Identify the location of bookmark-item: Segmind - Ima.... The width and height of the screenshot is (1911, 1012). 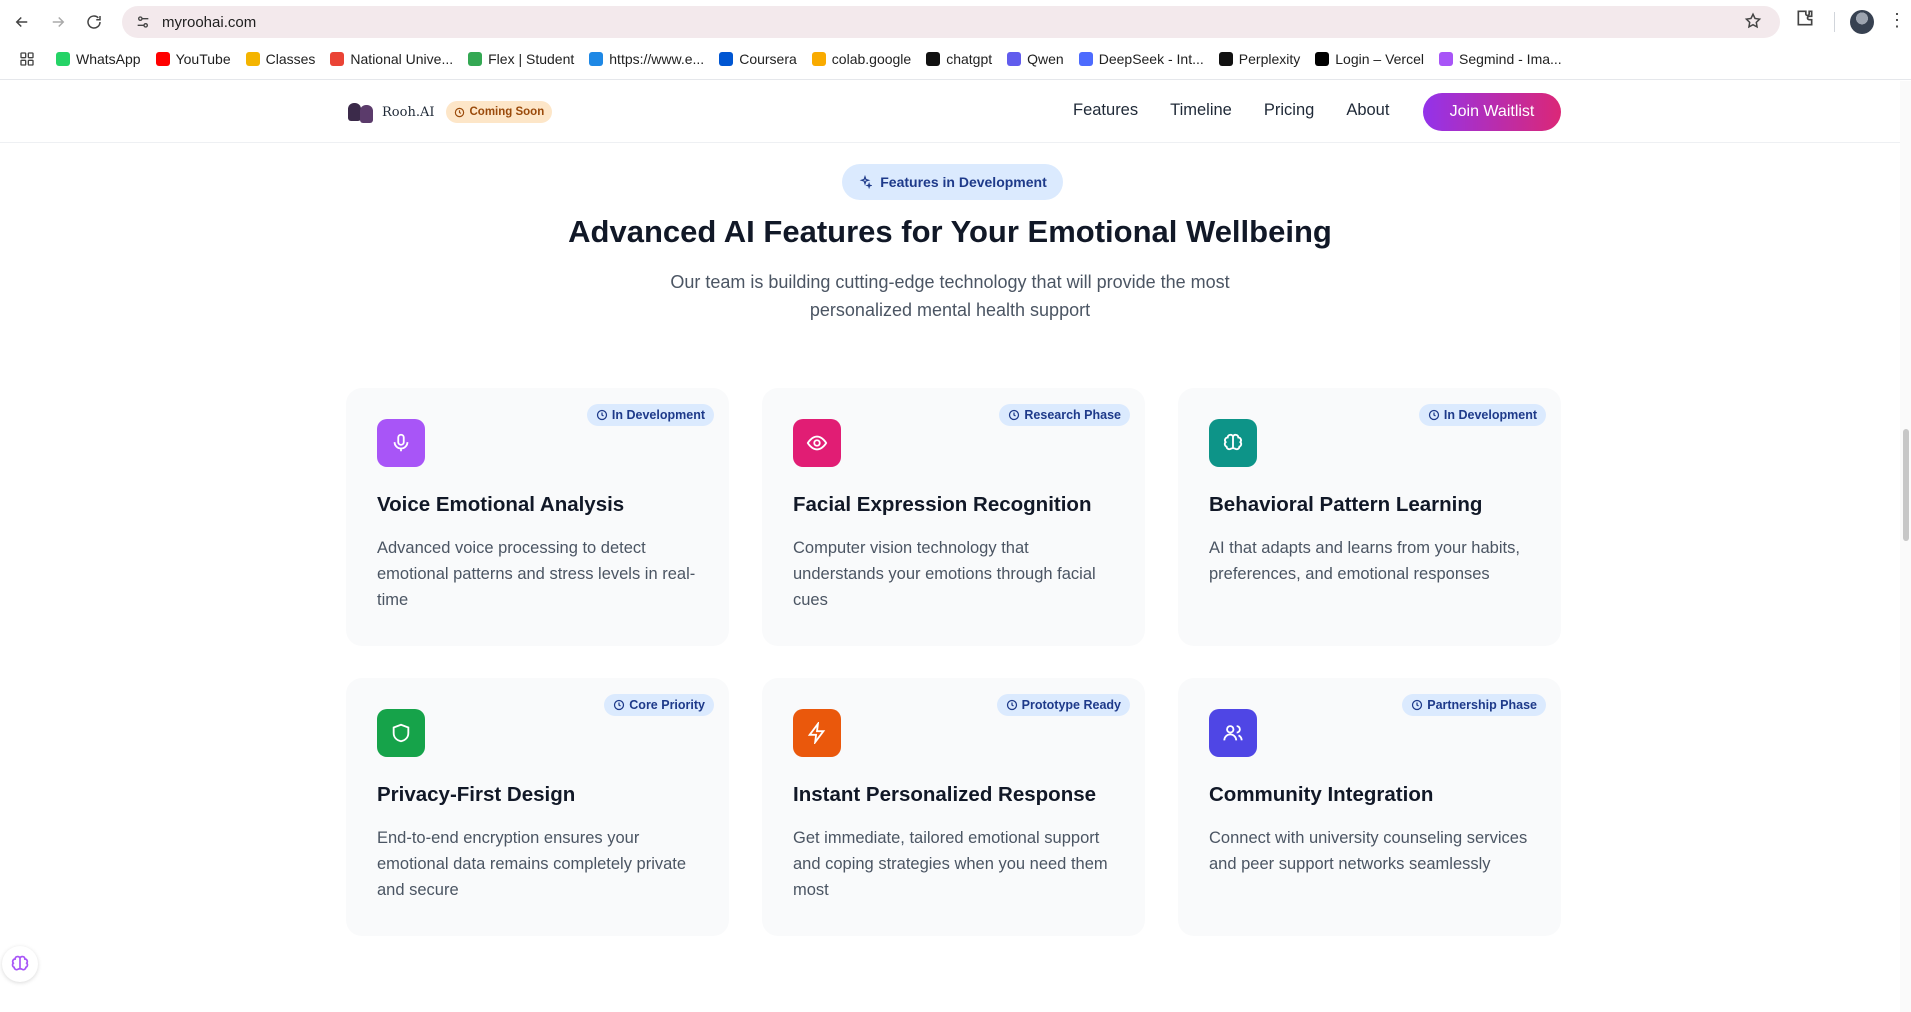
(1500, 59).